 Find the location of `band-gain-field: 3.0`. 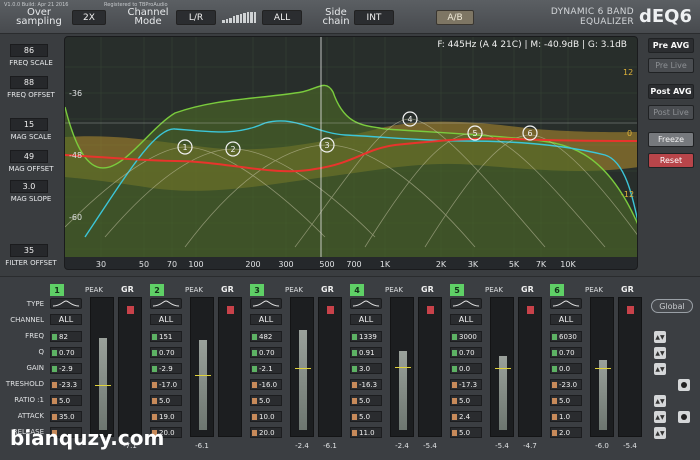

band-gain-field: 3.0 is located at coordinates (366, 368).